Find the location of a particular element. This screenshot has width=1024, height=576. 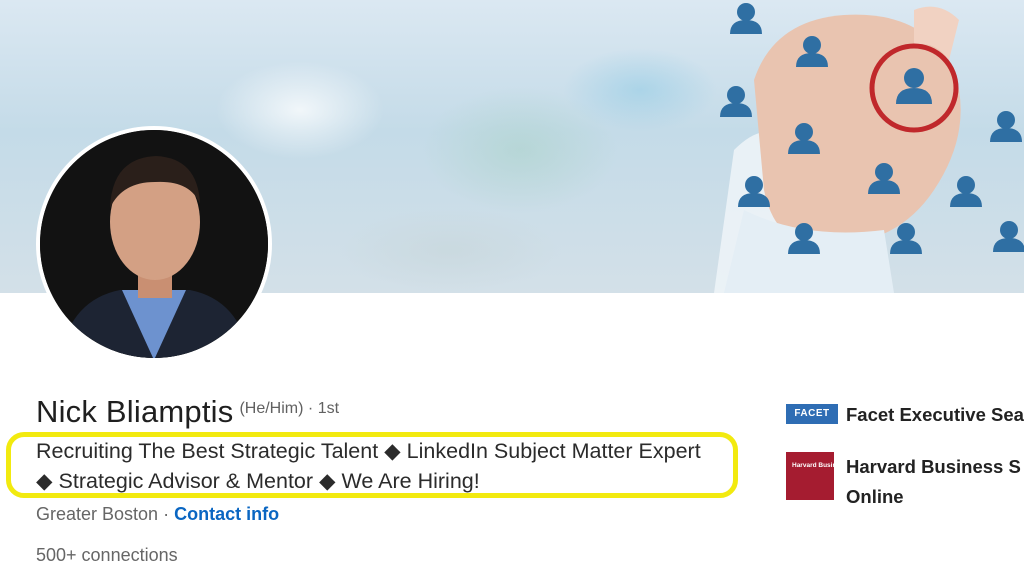

headline-highlight-box is located at coordinates (372, 465).